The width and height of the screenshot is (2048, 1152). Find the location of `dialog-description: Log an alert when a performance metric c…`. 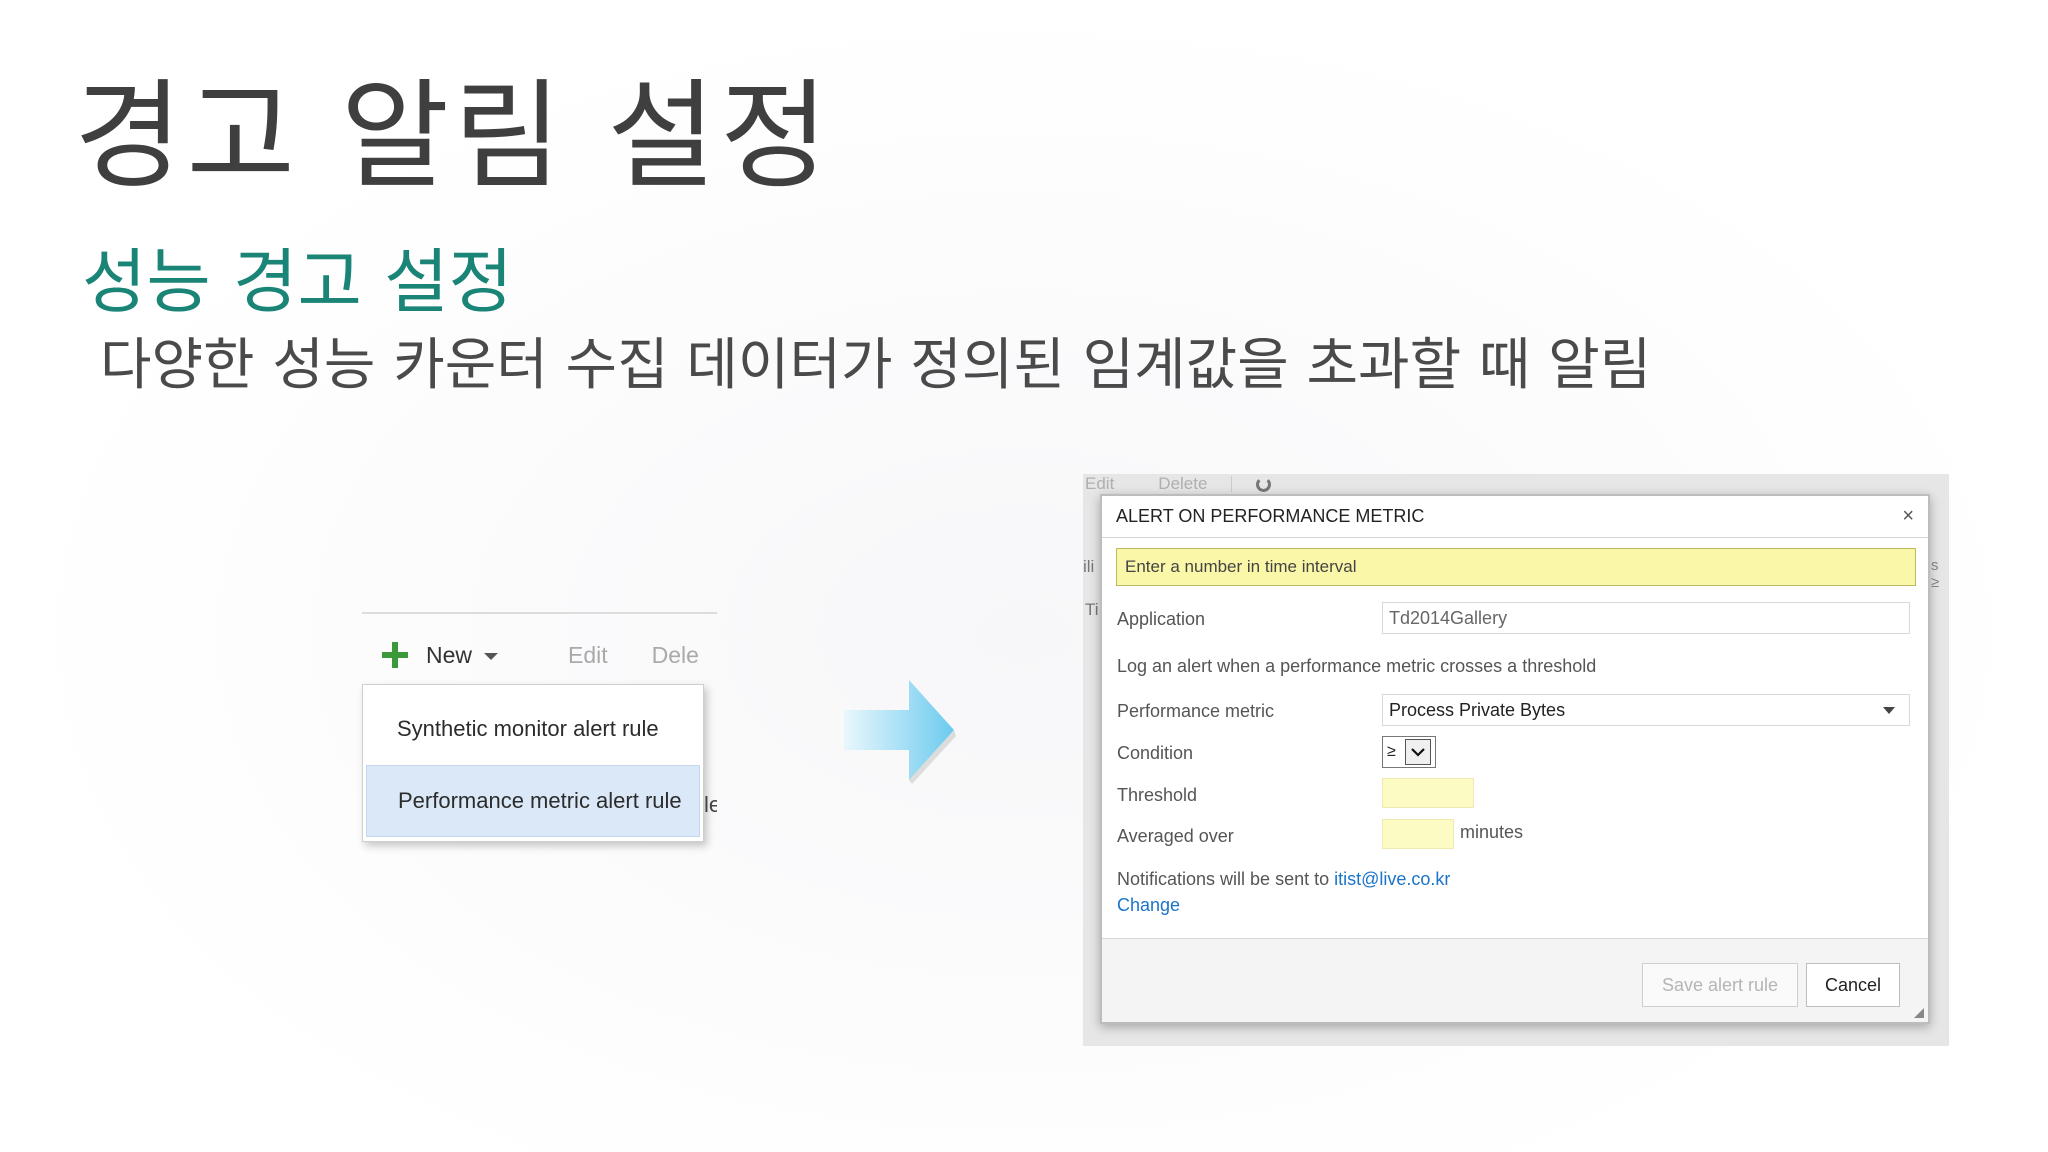

dialog-description: Log an alert when a performance metric c… is located at coordinates (1357, 666).